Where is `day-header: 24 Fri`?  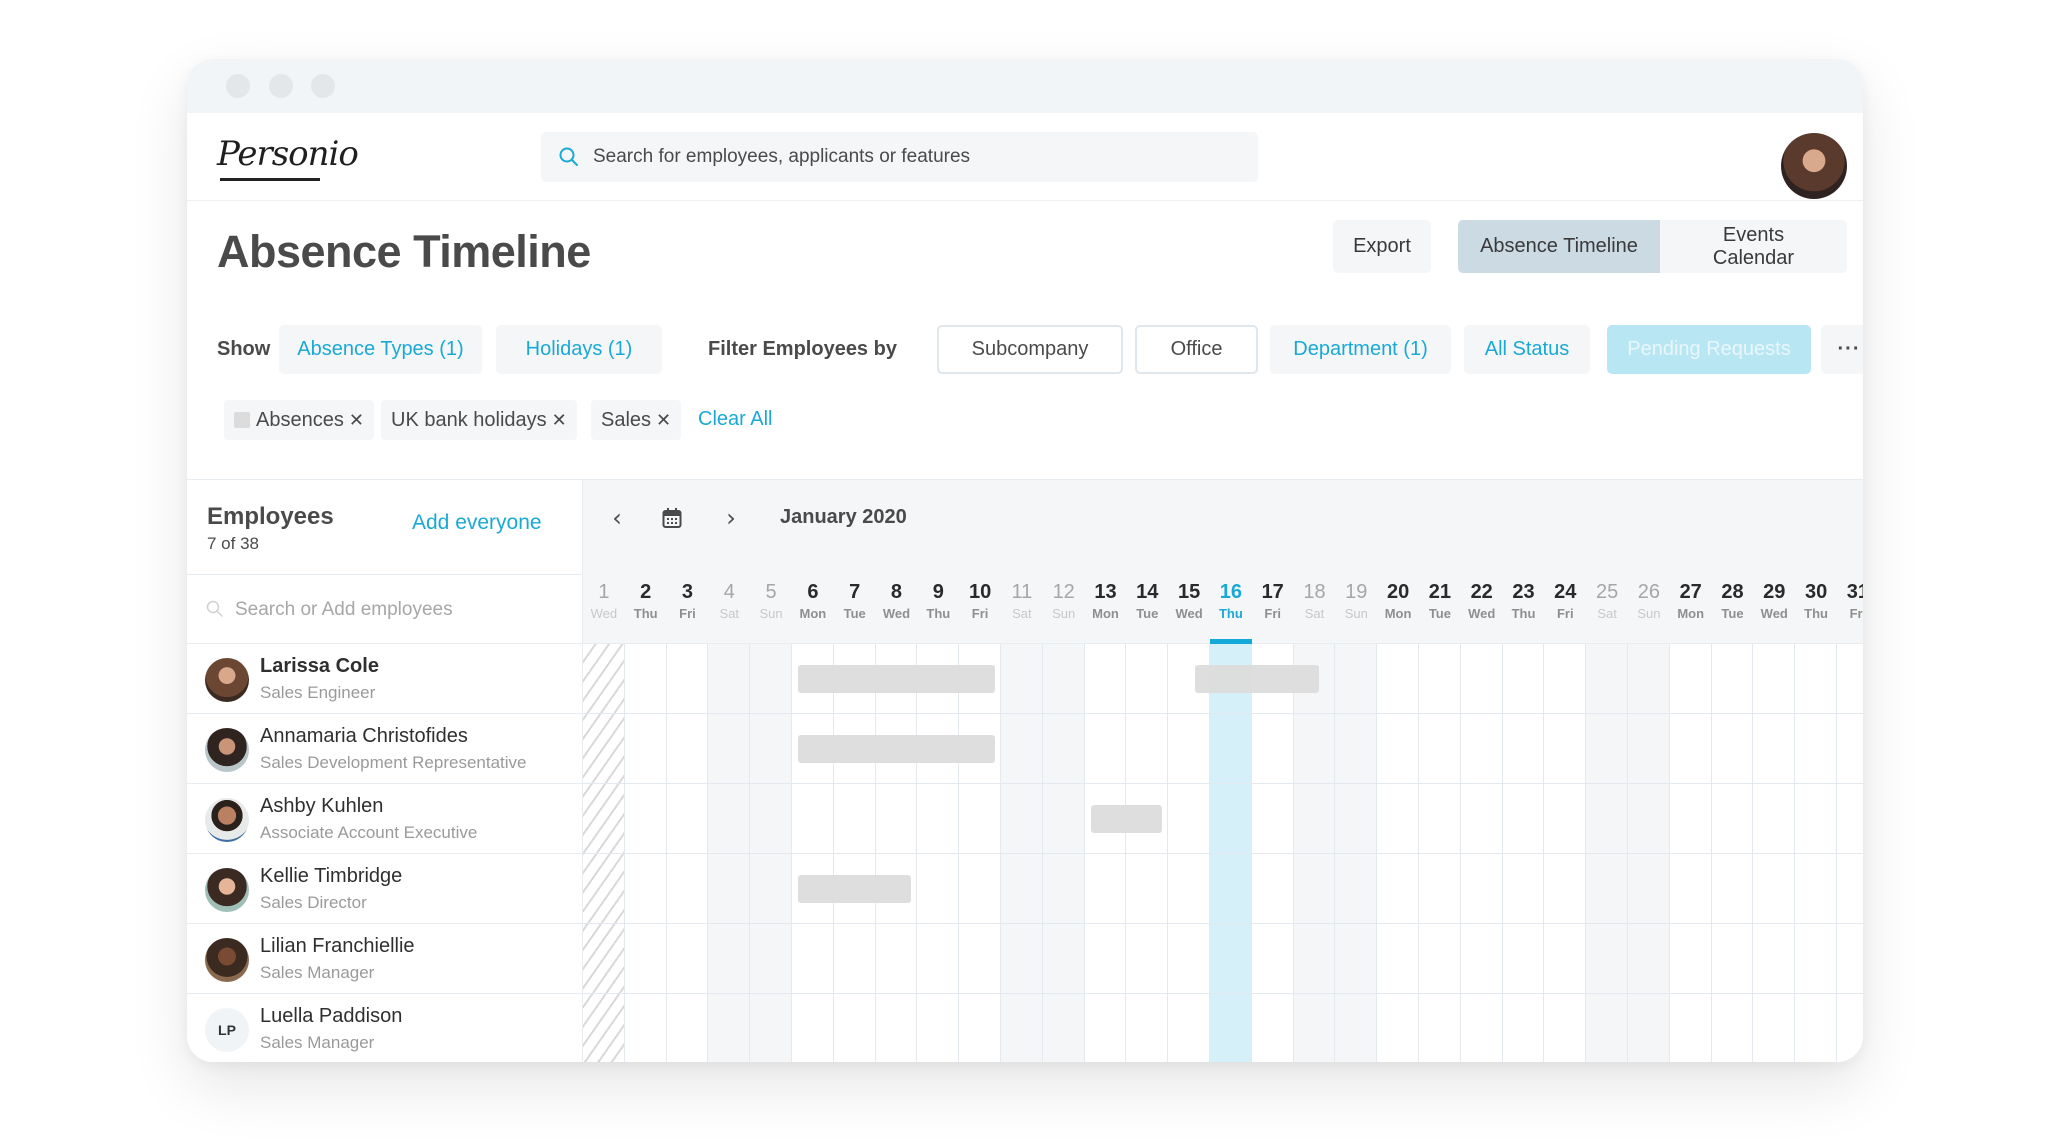 day-header: 24 Fri is located at coordinates (1565, 602).